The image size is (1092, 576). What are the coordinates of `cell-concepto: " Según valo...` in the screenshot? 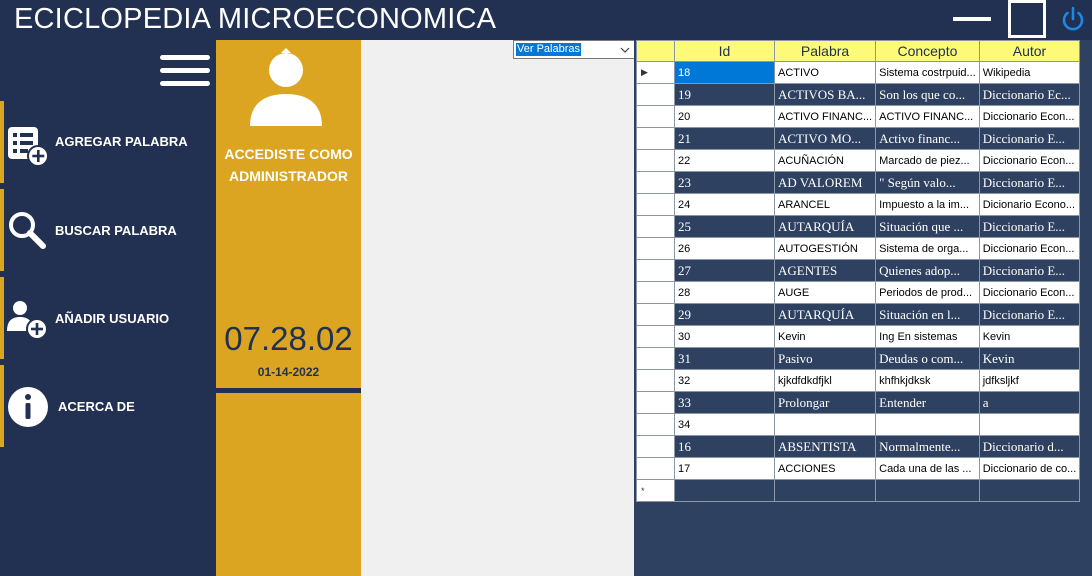 It's located at (927, 182).